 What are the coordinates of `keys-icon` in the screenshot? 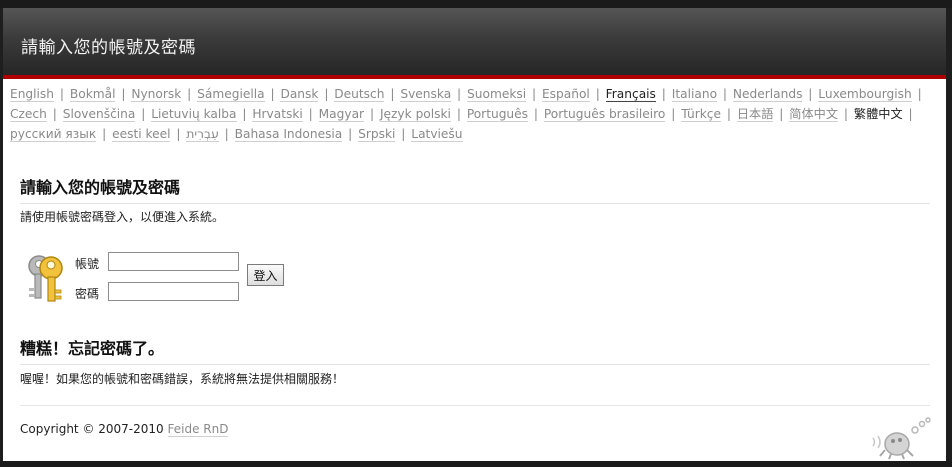 It's located at (45, 278).